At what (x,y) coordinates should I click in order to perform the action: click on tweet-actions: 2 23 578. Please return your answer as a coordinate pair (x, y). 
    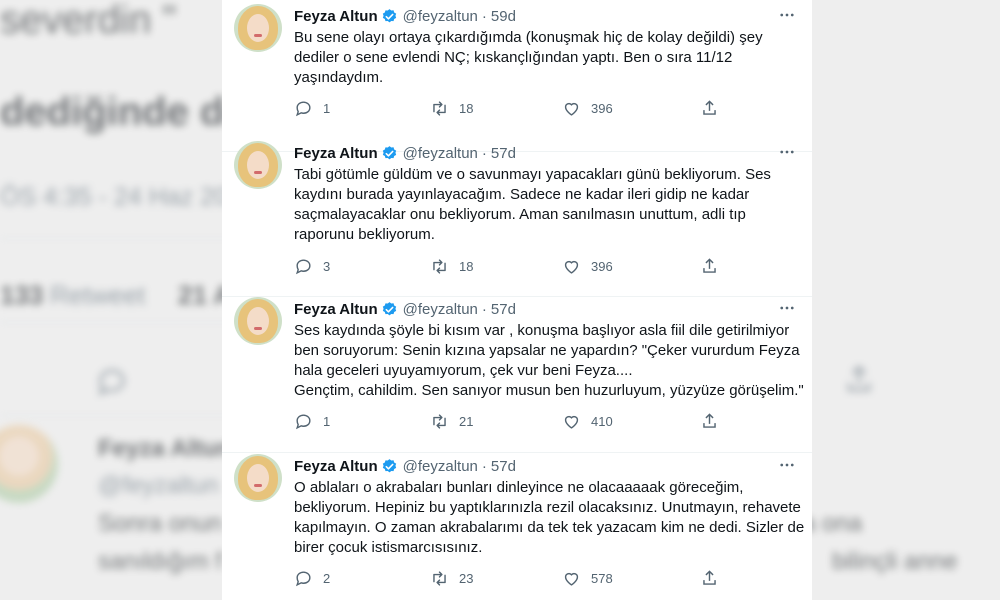
    Looking at the image, I should click on (514, 578).